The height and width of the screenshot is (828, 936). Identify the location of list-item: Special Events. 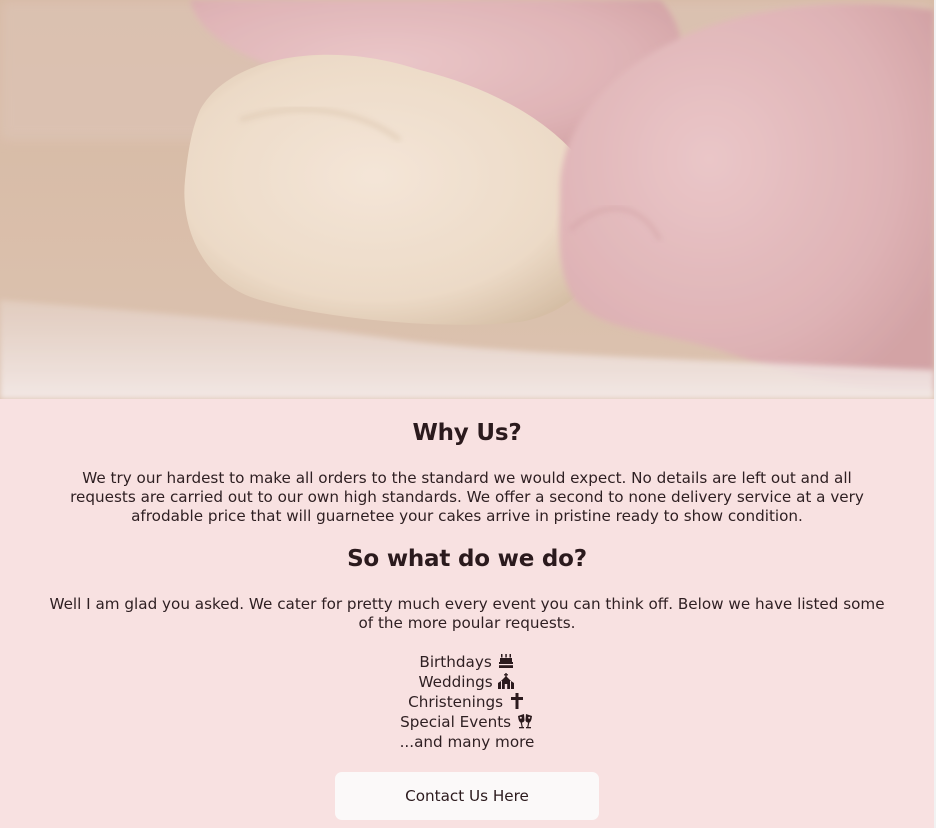
(467, 722).